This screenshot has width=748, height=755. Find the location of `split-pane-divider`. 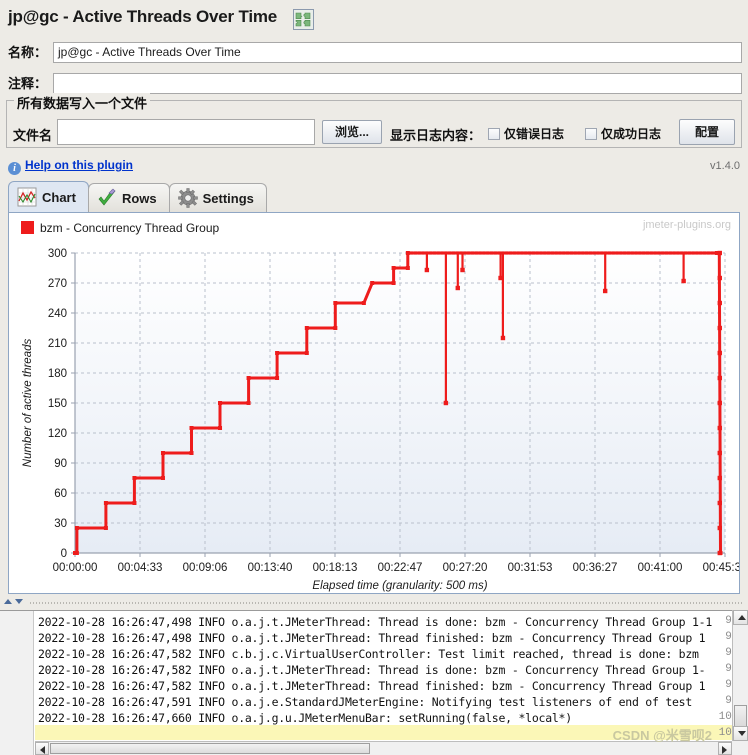

split-pane-divider is located at coordinates (374, 603).